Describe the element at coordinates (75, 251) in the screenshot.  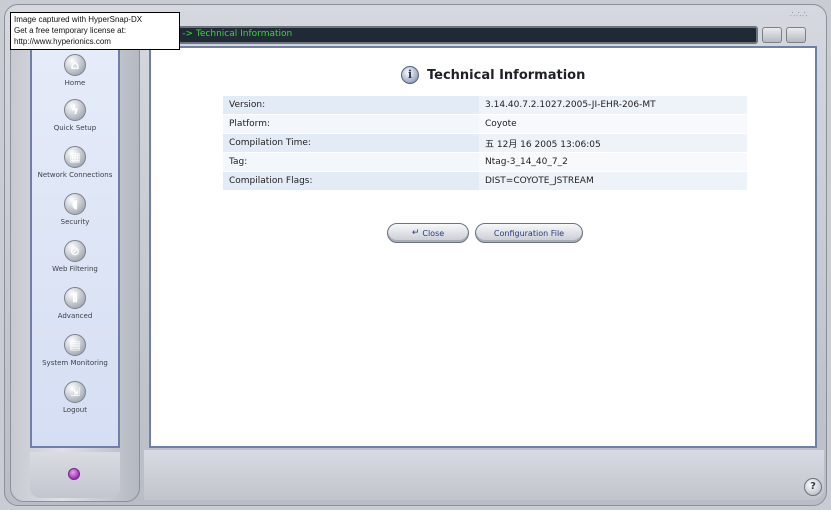
I see `filter-icon: ⊘` at that location.